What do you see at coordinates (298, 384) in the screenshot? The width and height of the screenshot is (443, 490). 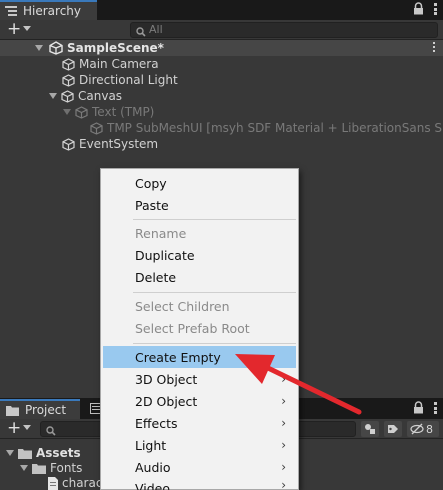 I see `annotation-arrow` at bounding box center [298, 384].